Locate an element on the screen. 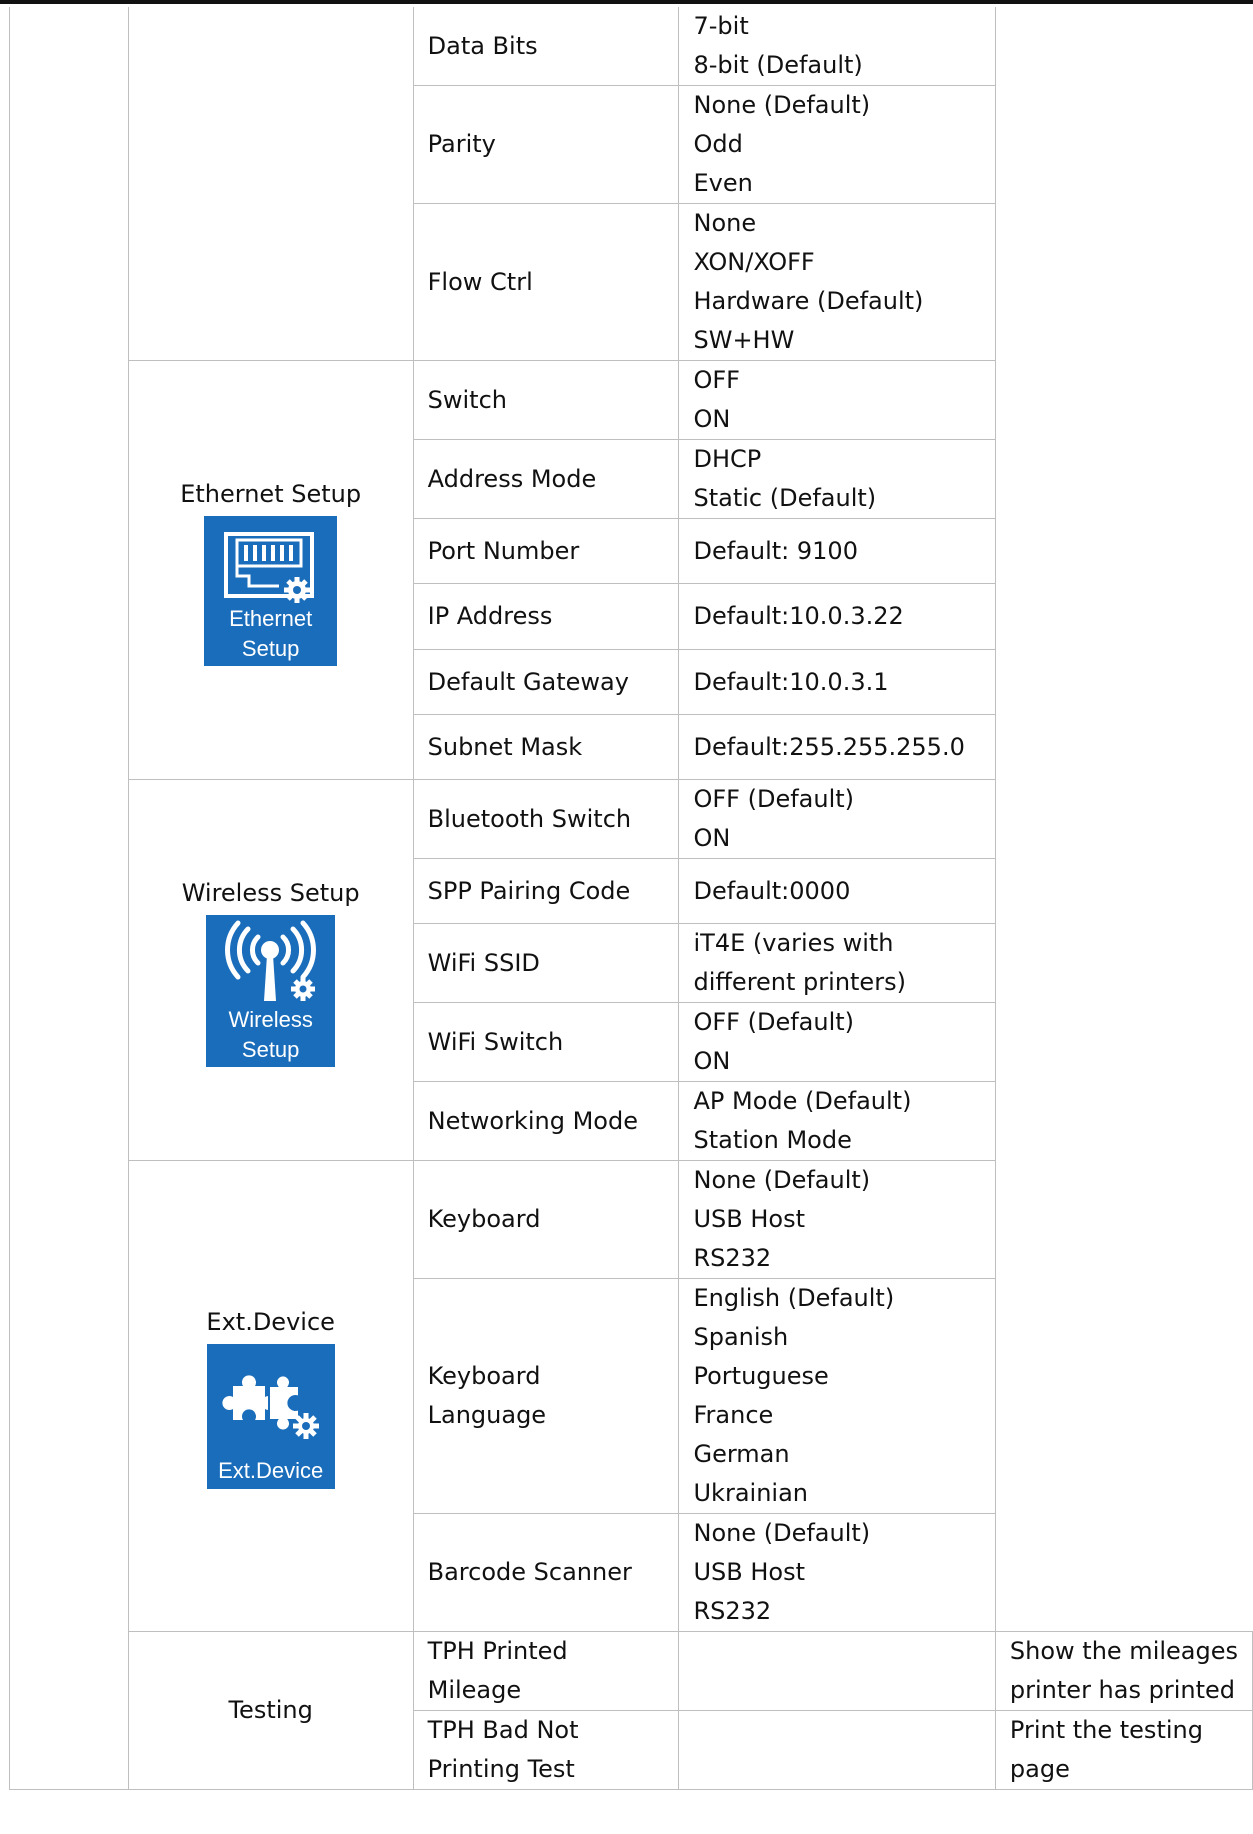 Image resolution: width=1253 pixels, height=1834 pixels. setting-values: OFF ON is located at coordinates (837, 400).